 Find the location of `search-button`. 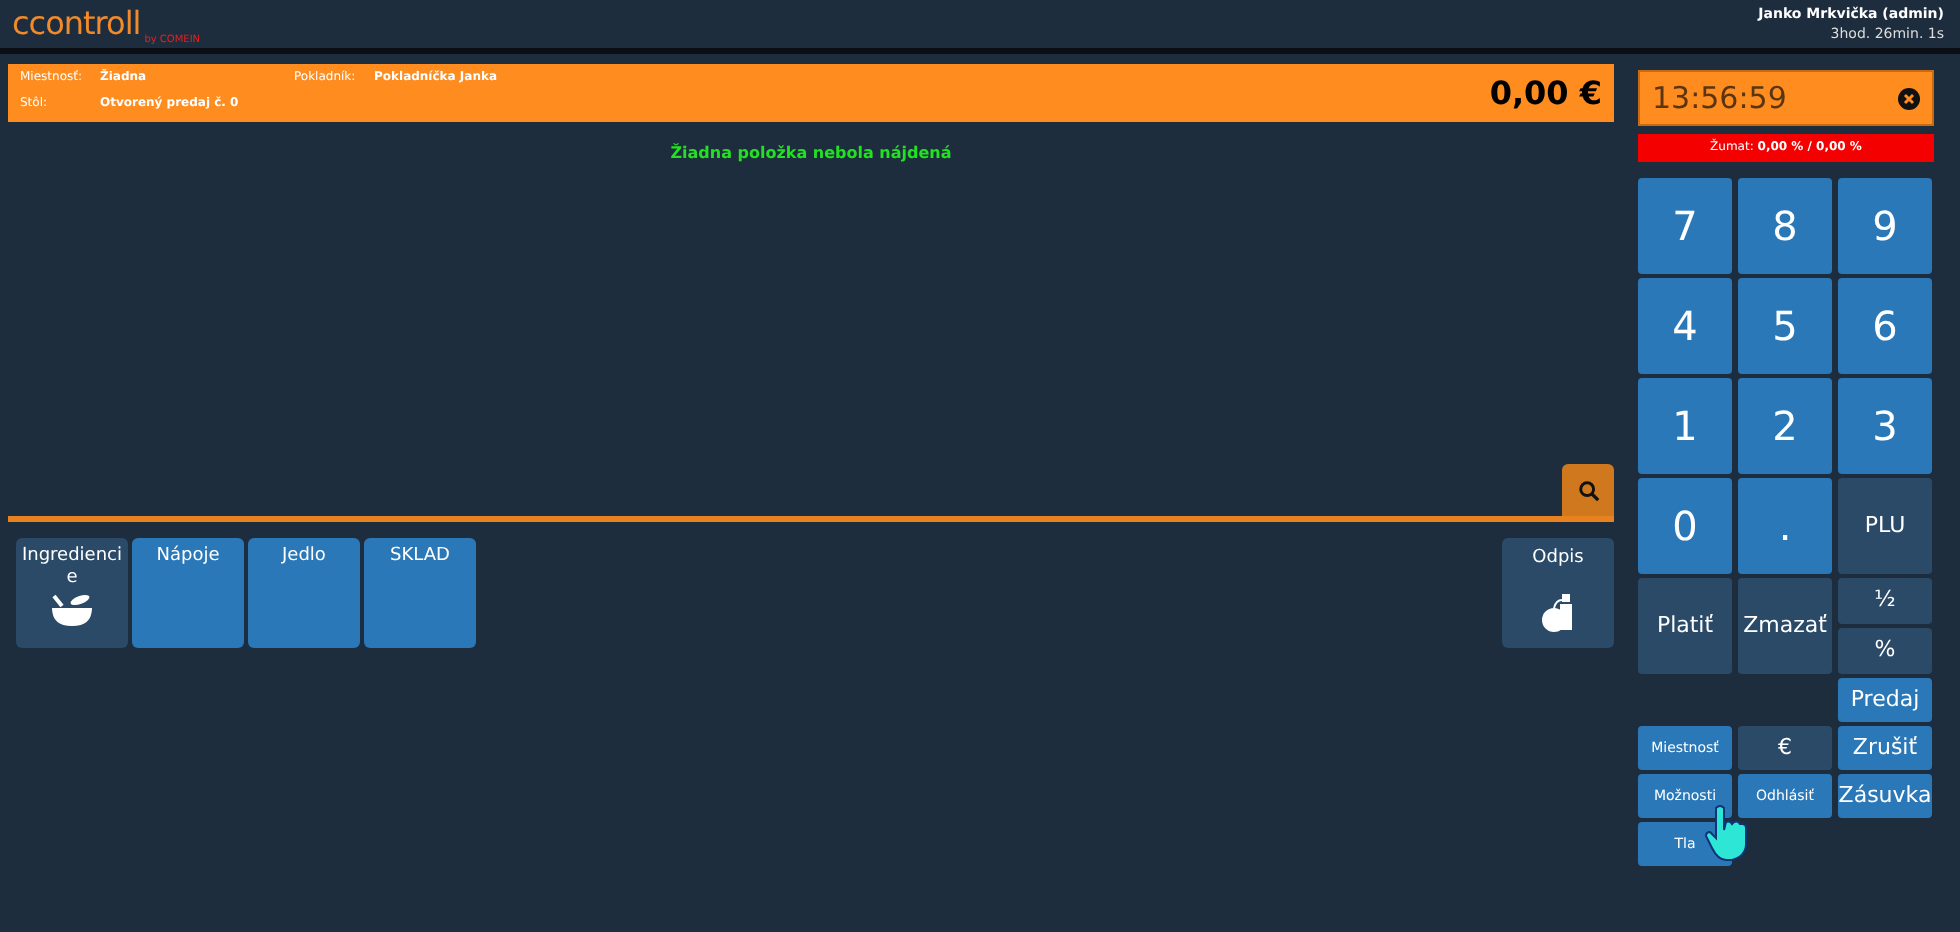

search-button is located at coordinates (1588, 490).